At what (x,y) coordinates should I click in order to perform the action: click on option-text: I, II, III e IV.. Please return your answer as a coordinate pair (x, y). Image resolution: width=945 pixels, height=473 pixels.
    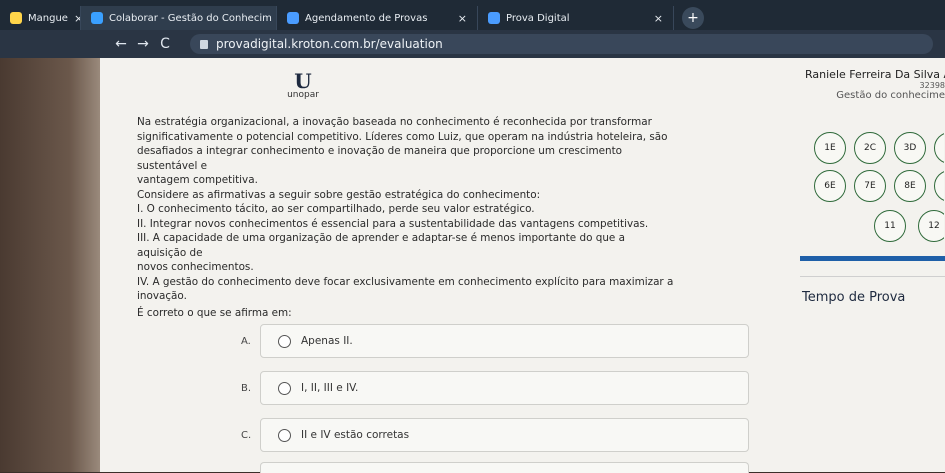
    Looking at the image, I should click on (330, 388).